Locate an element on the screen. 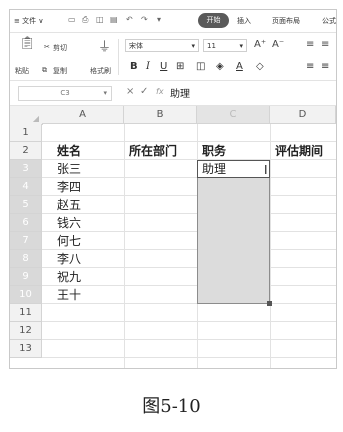 The image size is (343, 432). row-header-2: 2 is located at coordinates (26, 151).